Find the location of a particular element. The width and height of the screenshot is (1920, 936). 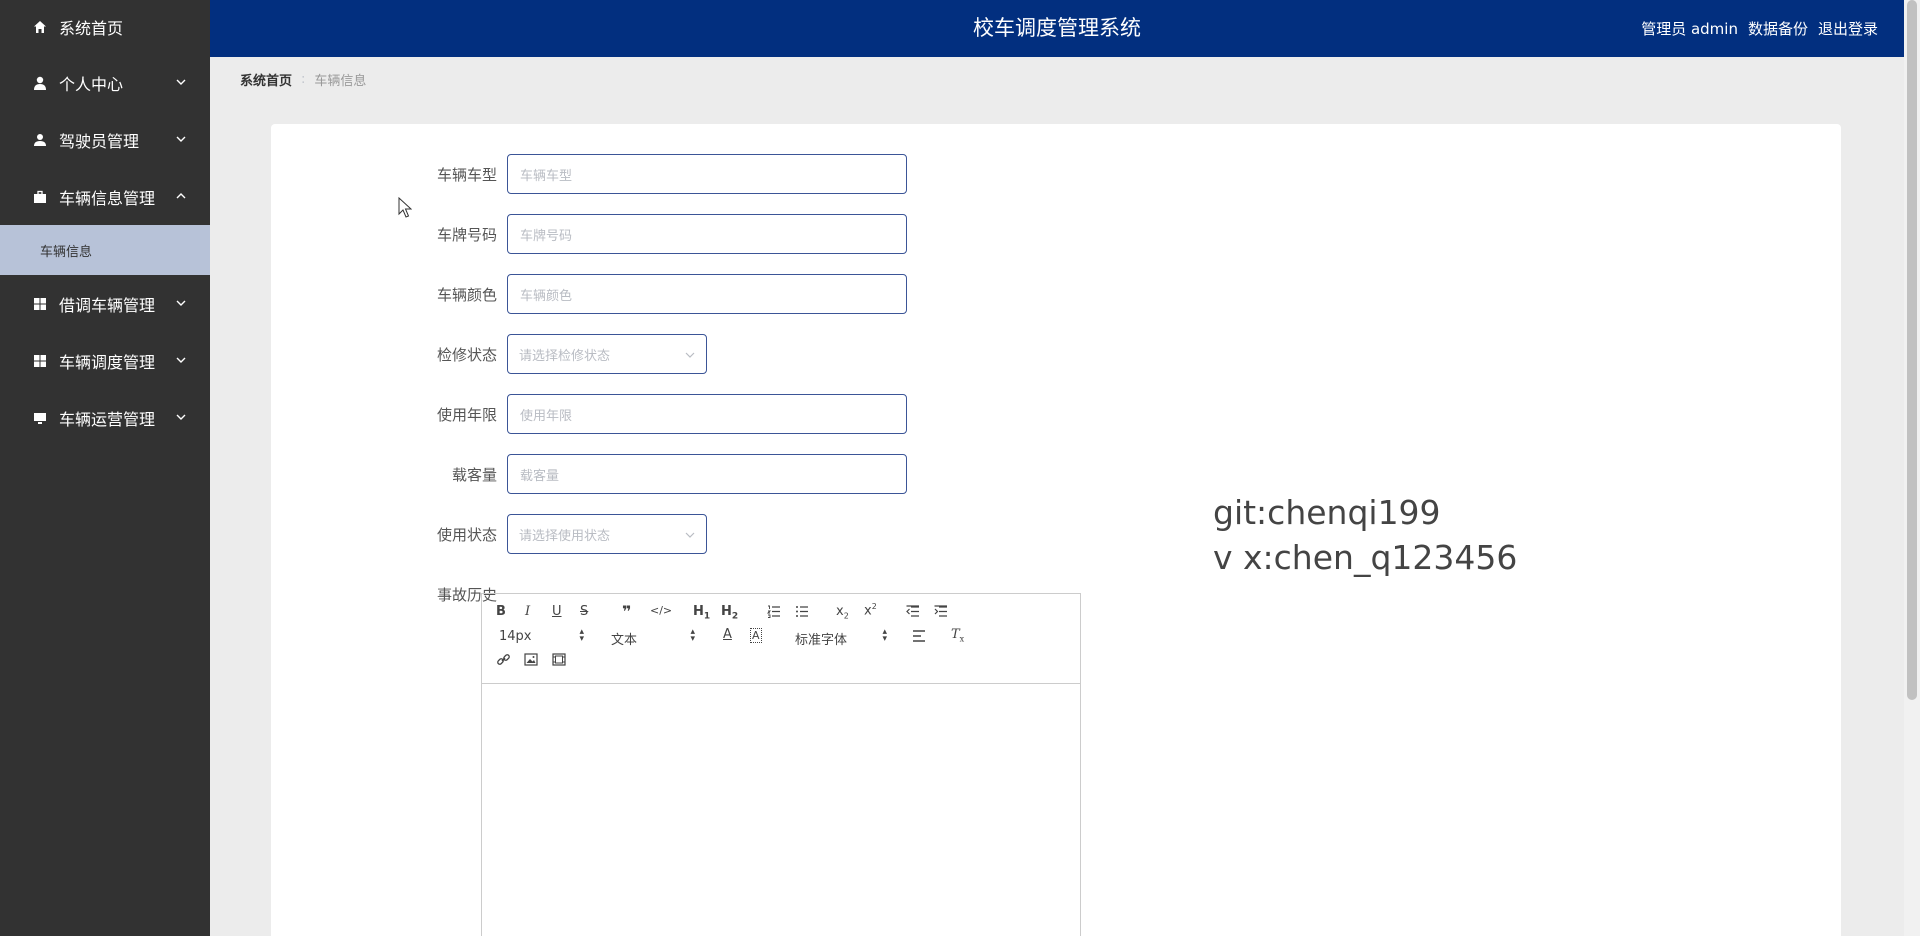

maintenance-status-select: 请选择检修状态 is located at coordinates (607, 354).